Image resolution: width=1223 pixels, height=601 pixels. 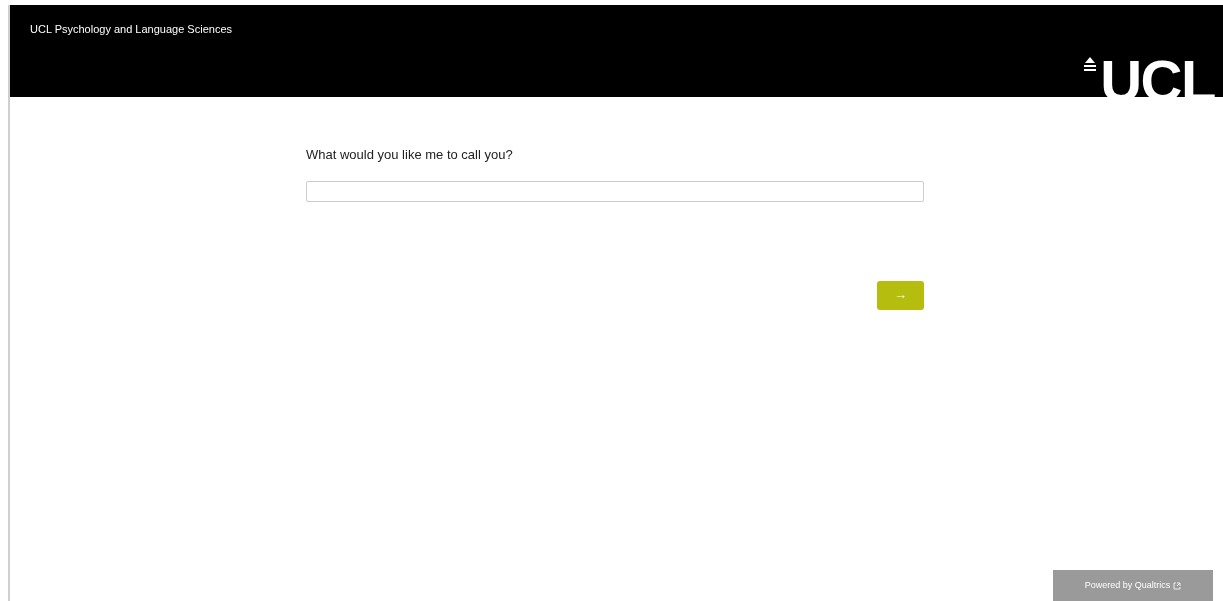 What do you see at coordinates (1177, 585) in the screenshot?
I see `external-link-icon` at bounding box center [1177, 585].